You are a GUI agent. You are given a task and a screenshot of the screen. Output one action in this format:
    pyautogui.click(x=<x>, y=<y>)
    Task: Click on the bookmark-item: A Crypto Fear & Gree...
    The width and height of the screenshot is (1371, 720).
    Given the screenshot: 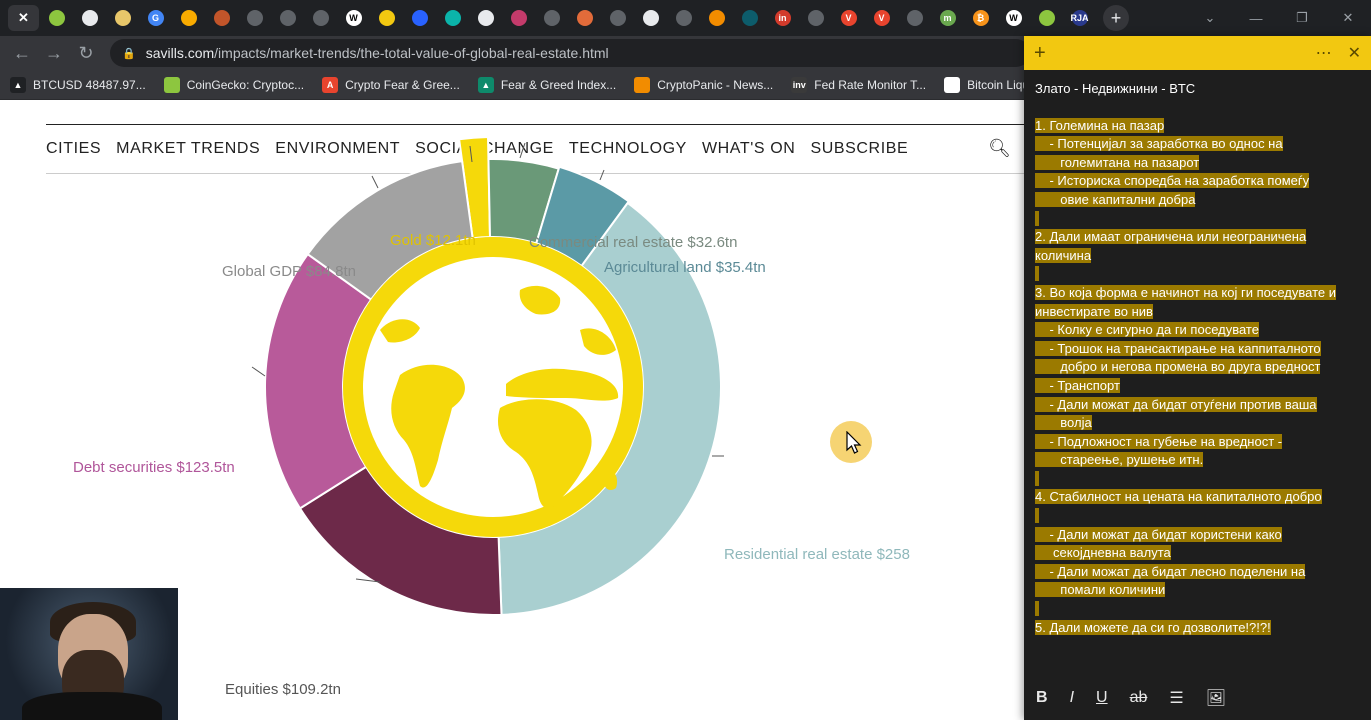 What is the action you would take?
    pyautogui.click(x=391, y=84)
    